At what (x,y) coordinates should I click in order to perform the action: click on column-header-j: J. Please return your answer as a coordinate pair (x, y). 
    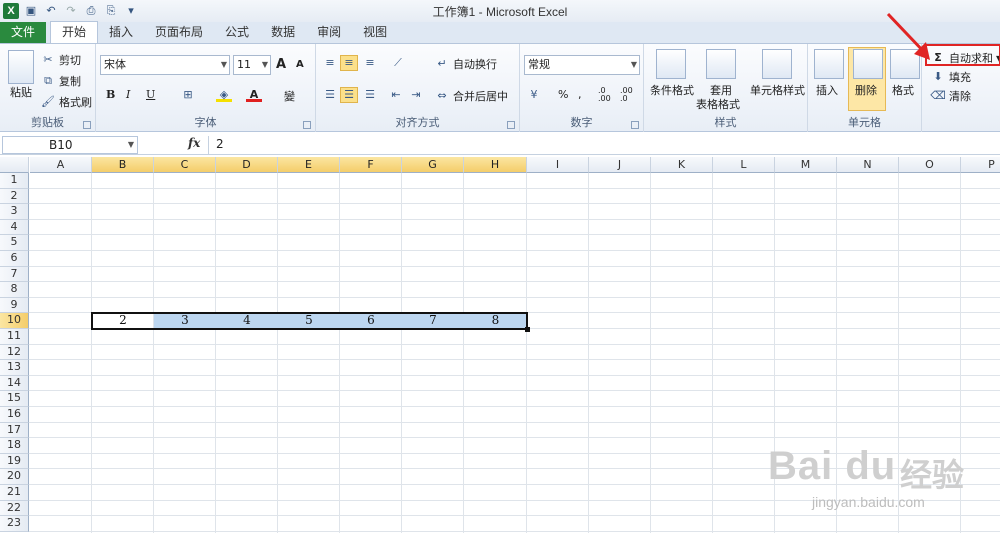
    Looking at the image, I should click on (620, 165).